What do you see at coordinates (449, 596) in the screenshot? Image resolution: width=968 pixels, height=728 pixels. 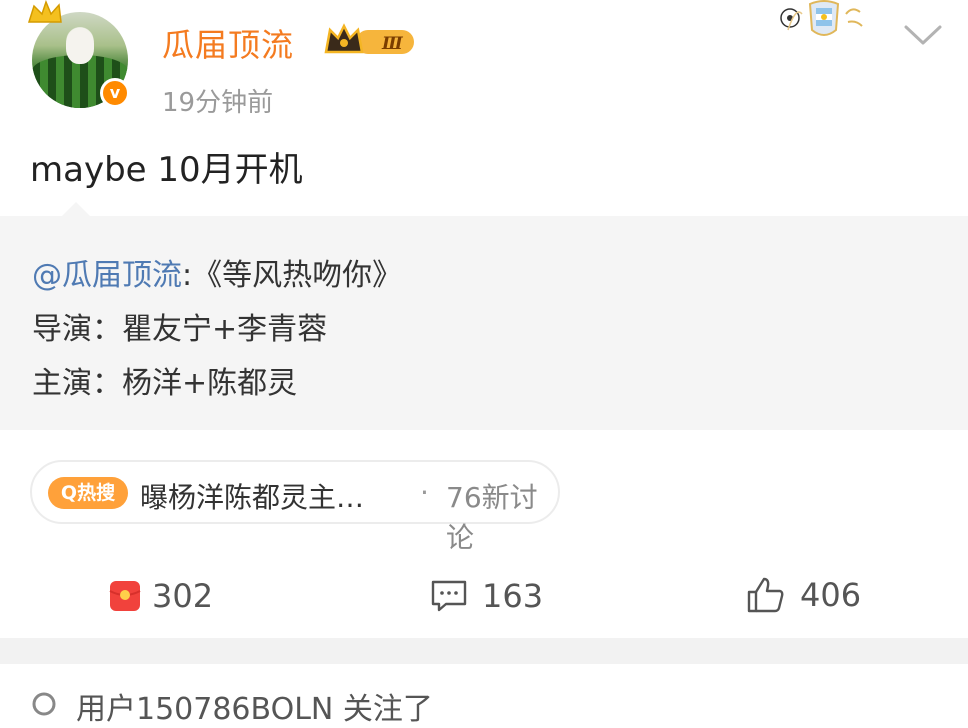 I see `comment-icon` at bounding box center [449, 596].